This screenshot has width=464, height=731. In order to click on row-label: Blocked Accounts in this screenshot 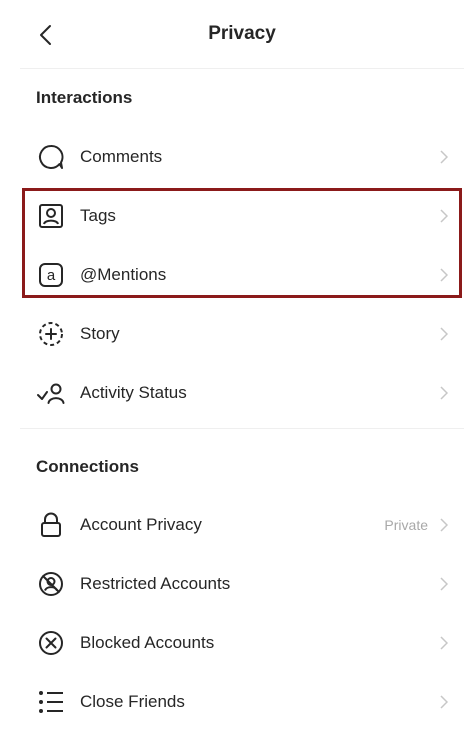, I will do `click(147, 642)`.